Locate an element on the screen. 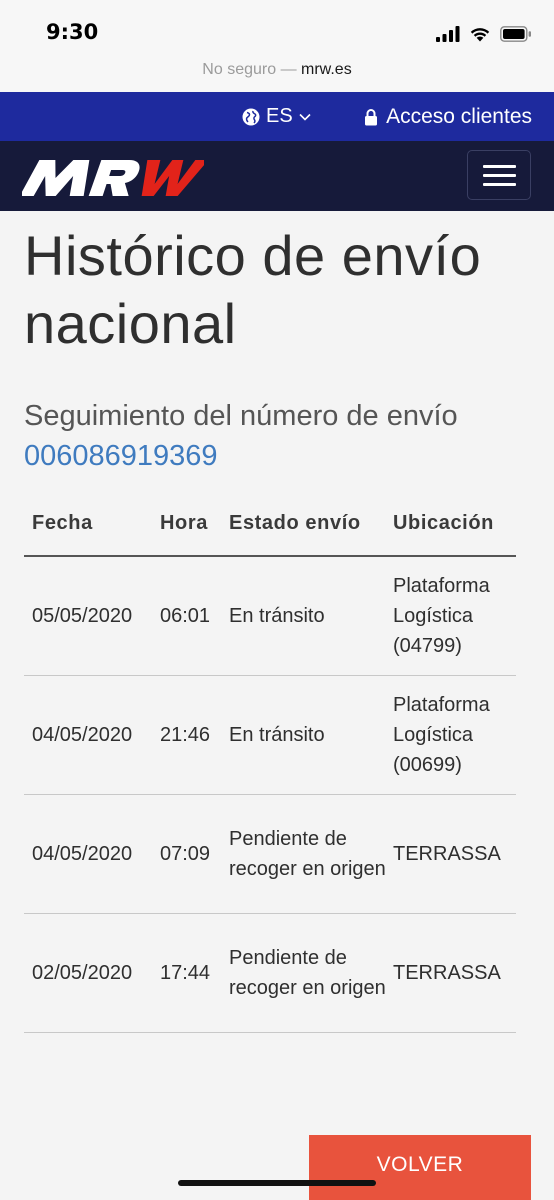 The image size is (554, 1200). table-header-row: Fecha Hora Estado envío Ubicación is located at coordinates (270, 524).